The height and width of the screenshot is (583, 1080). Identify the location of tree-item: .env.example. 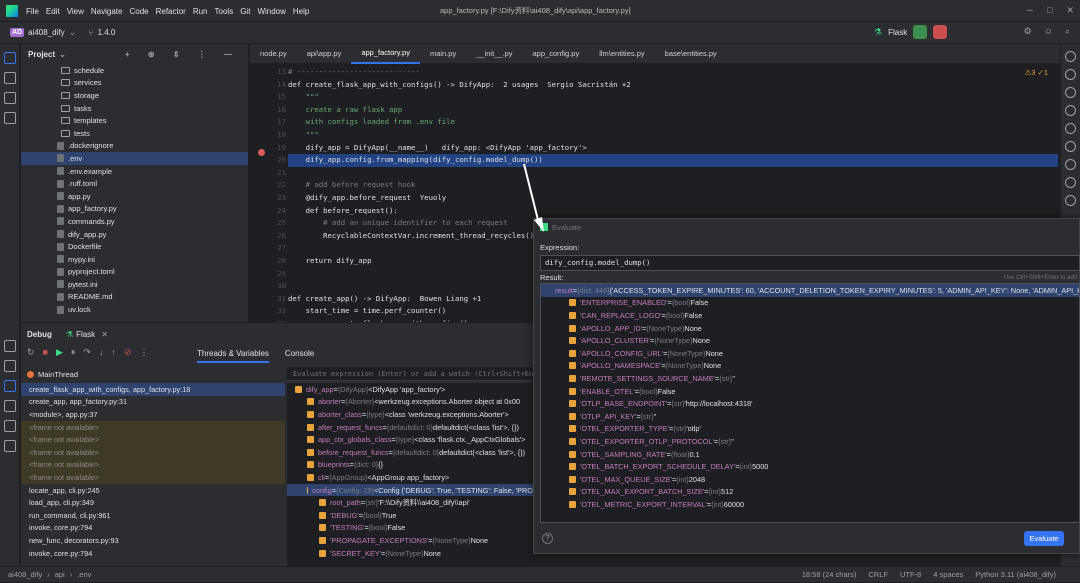
(134, 171).